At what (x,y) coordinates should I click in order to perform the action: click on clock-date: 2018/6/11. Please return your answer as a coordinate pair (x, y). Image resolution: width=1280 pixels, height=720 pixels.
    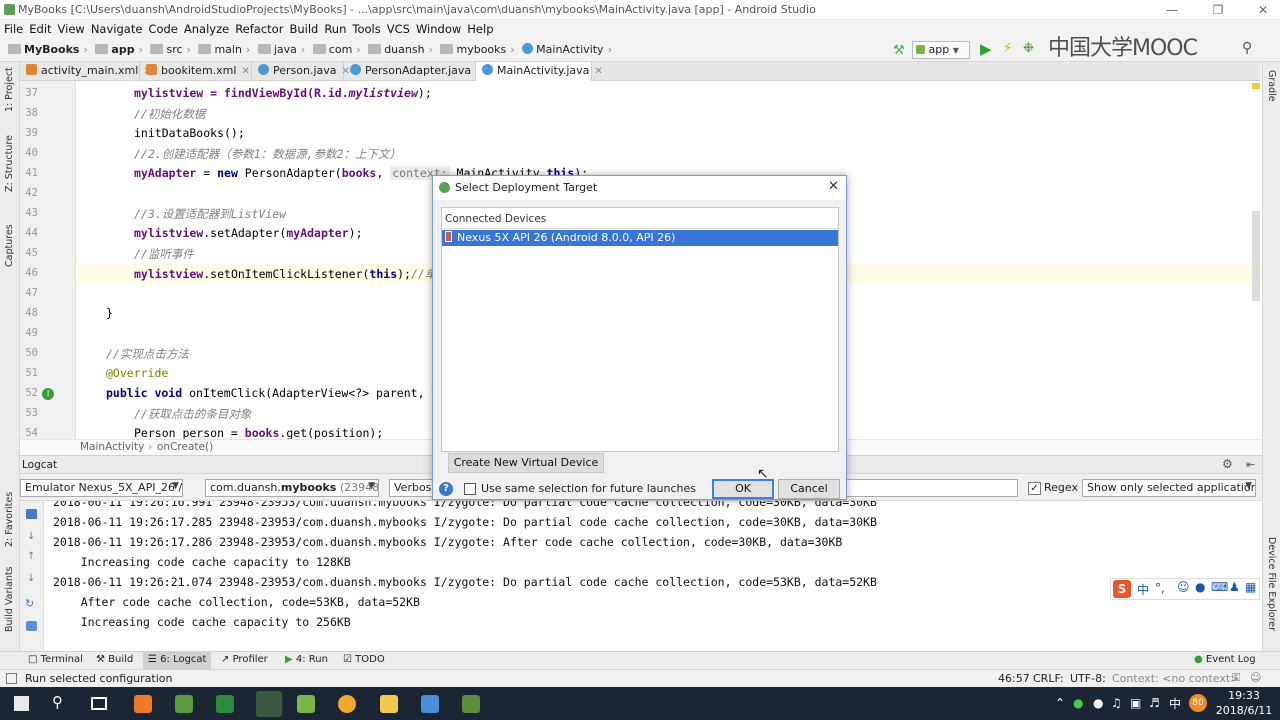
    Looking at the image, I should click on (1244, 710).